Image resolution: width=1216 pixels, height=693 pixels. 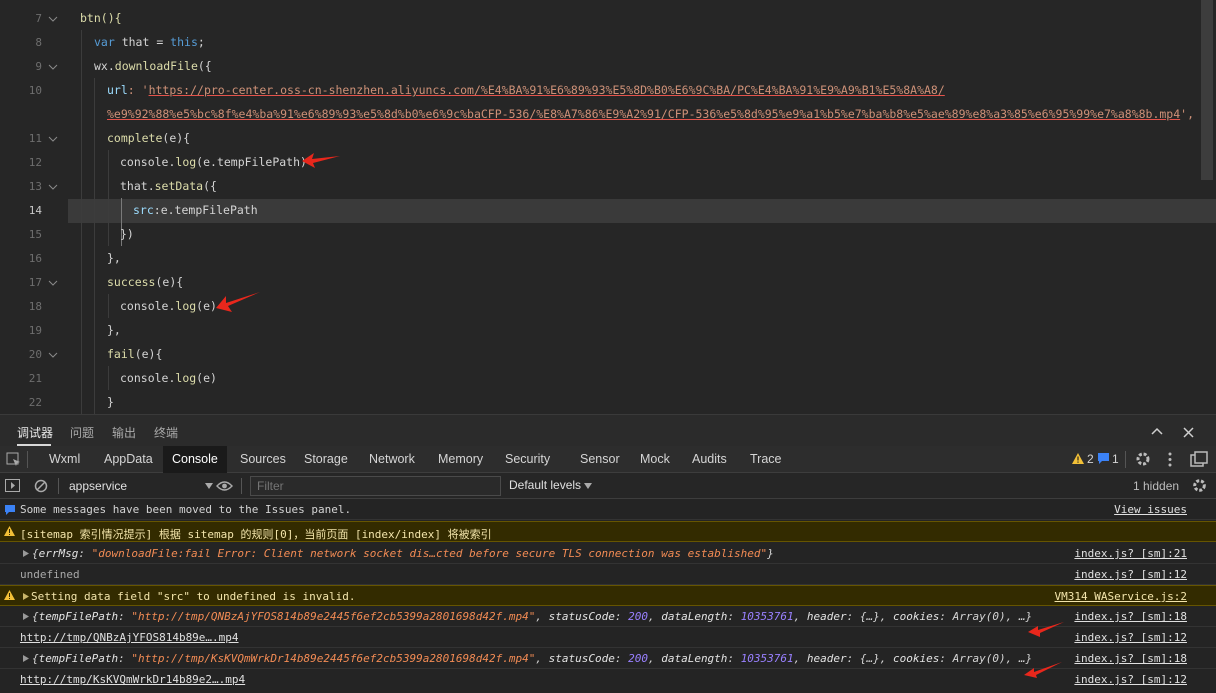 What do you see at coordinates (129, 637) in the screenshot?
I see `temp-file-link: http://tmp/QNBzAjYFOS814b89e….mp4` at bounding box center [129, 637].